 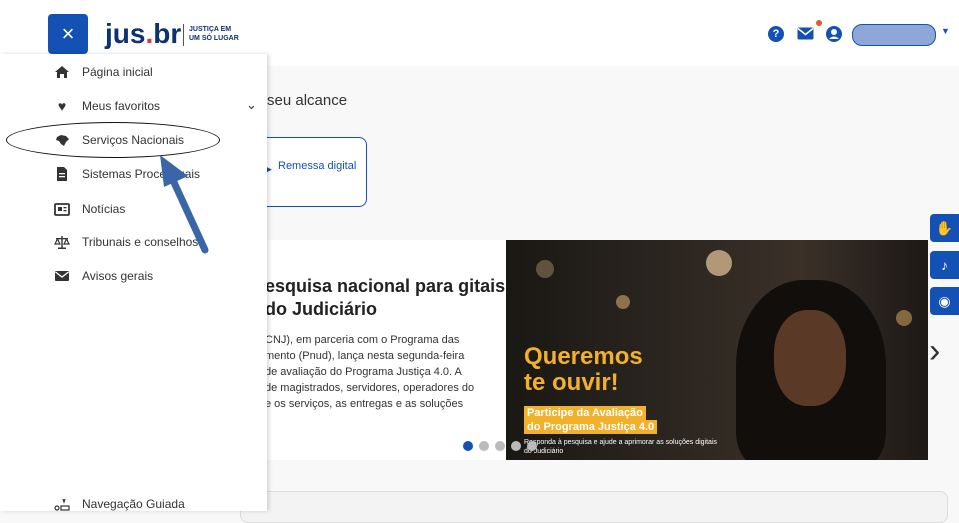 I want to click on logo-tagline: JUSTIÇA EM UM SÓ LUGAR, so click(x=229, y=34).